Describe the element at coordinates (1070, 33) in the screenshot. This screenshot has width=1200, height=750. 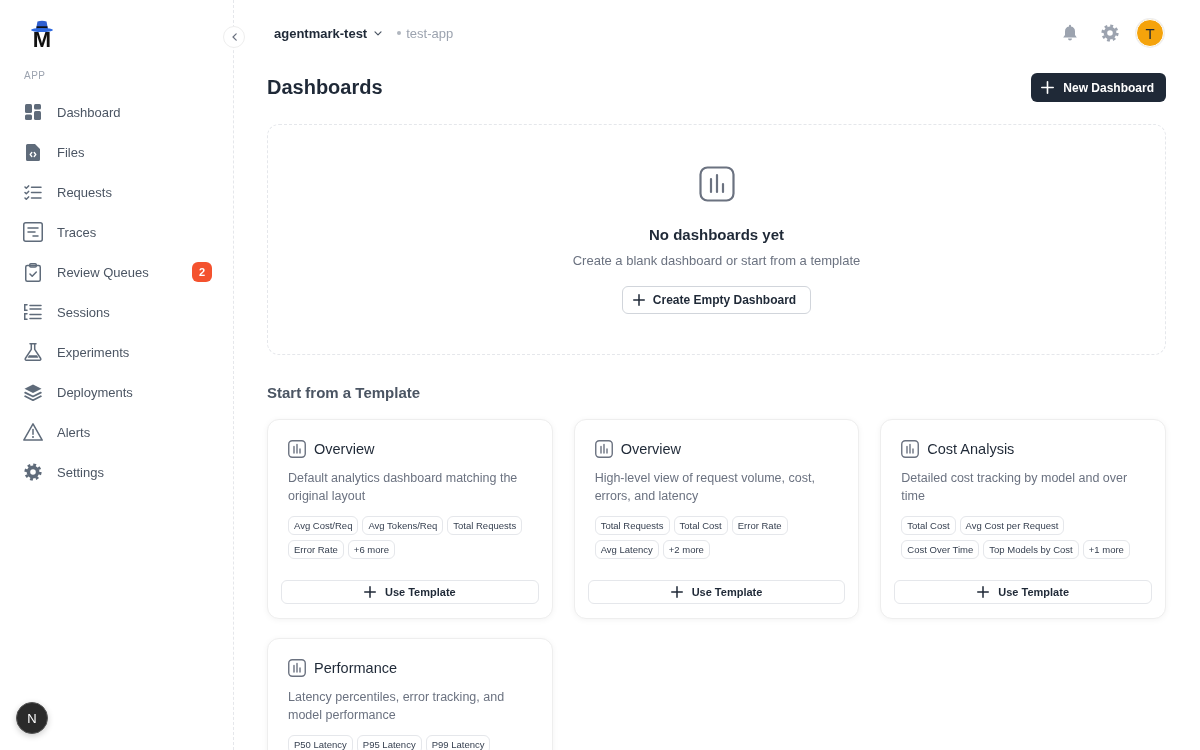
I see `bell-icon` at that location.